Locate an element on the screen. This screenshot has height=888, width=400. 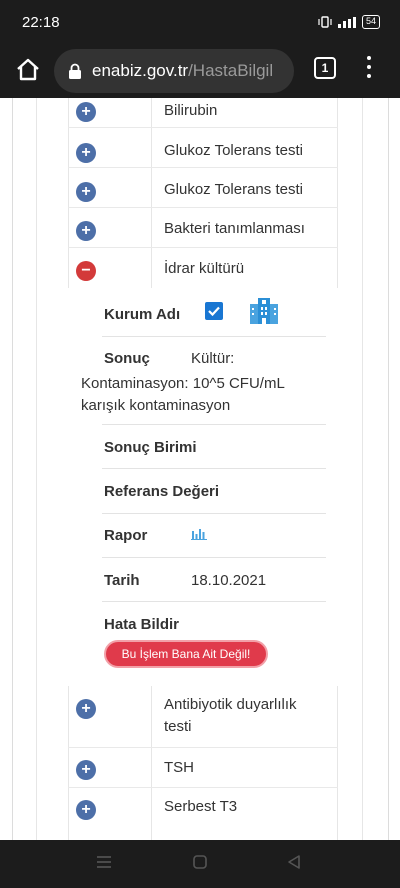
test-name: İdrar kültürü is located at coordinates (204, 268).